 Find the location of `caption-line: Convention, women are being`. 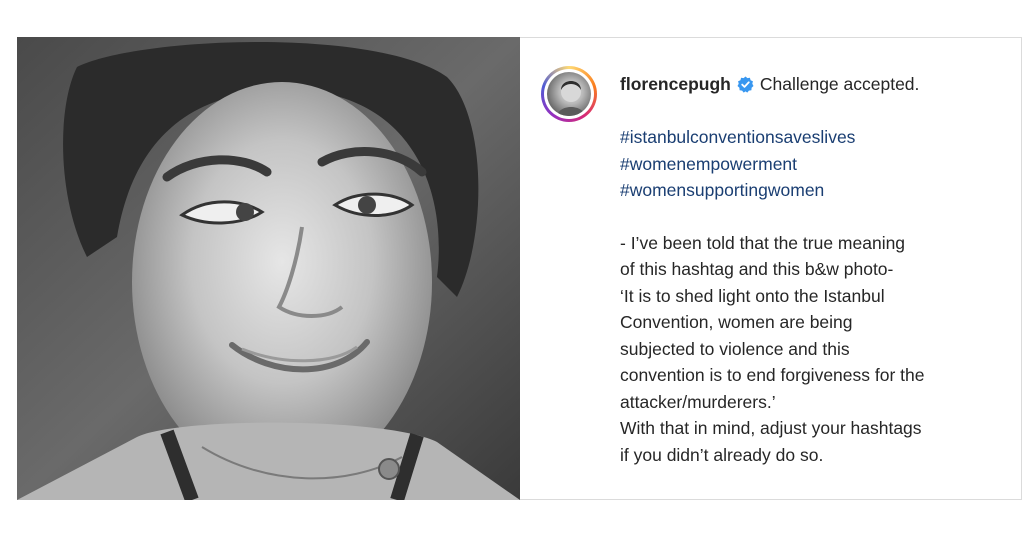

caption-line: Convention, women are being is located at coordinates (736, 322).